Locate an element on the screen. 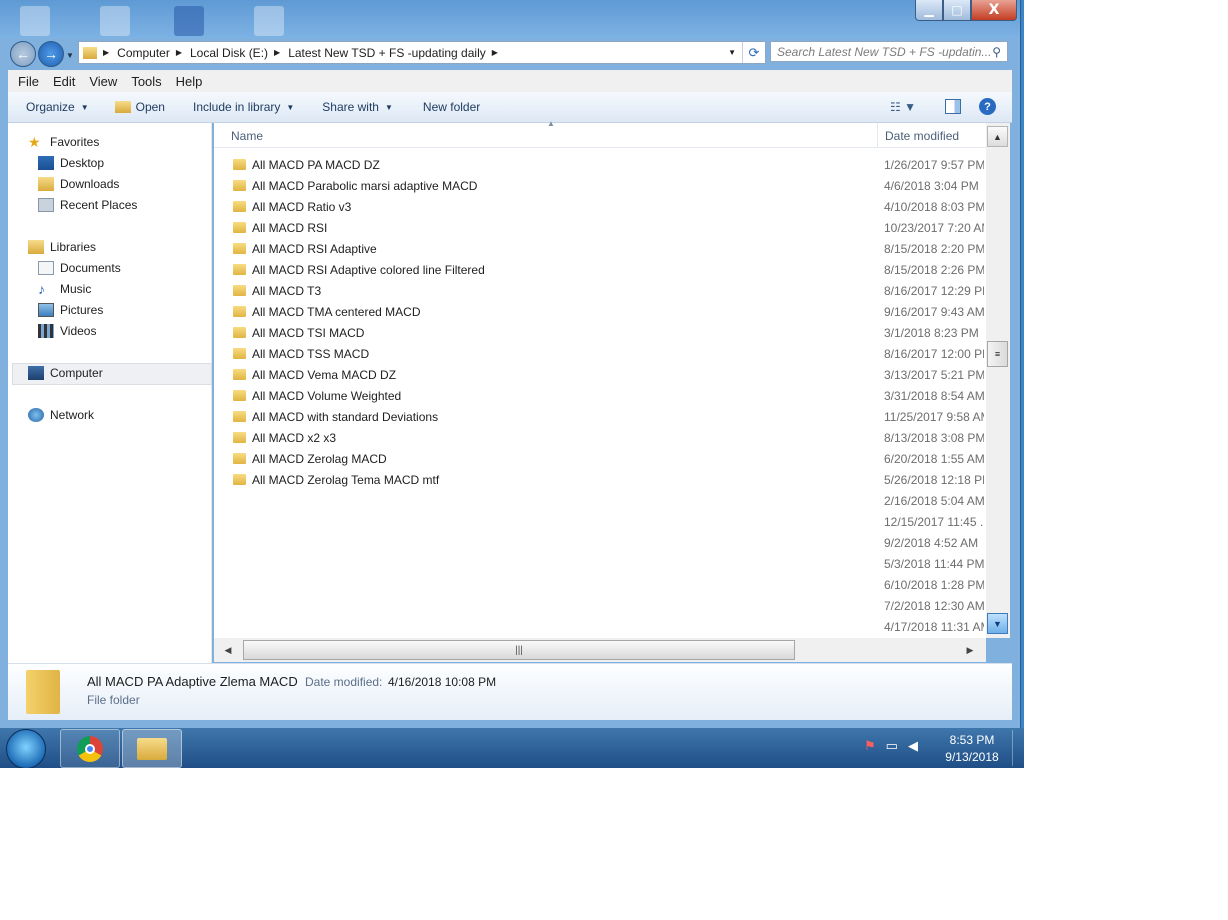 The width and height of the screenshot is (1228, 920). recent-pages-chevron-icon: ▼ is located at coordinates (70, 55).